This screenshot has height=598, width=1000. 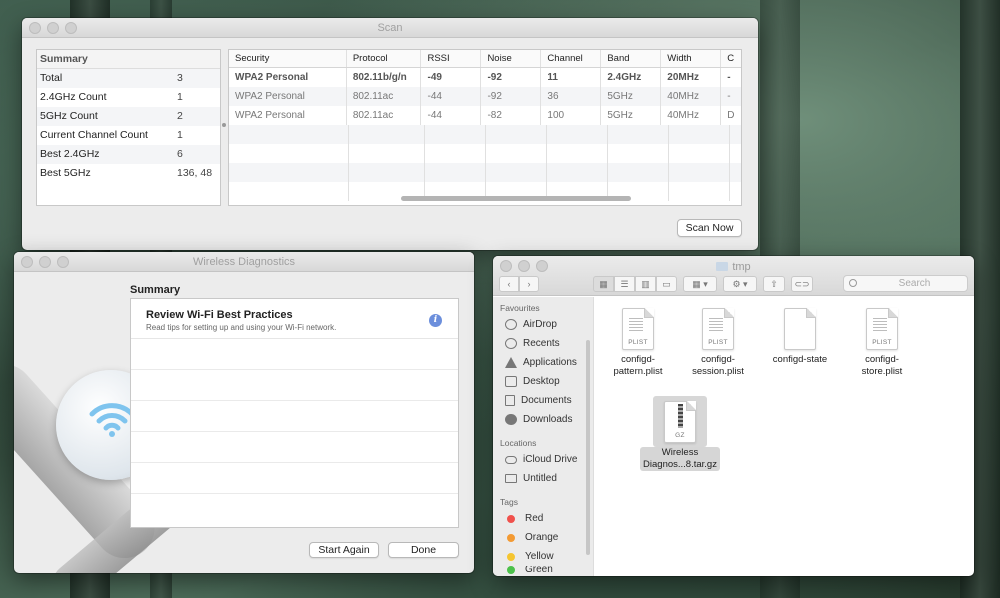 I want to click on file-configd-state: configd-state, so click(x=800, y=337).